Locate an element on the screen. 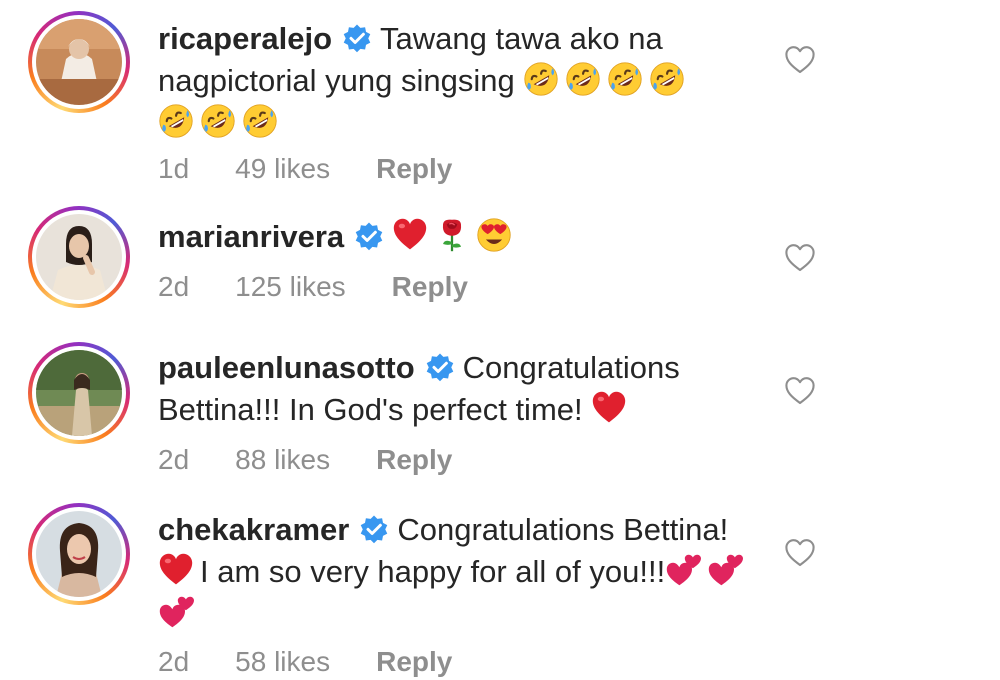 This screenshot has width=1000, height=680. comment-meta: 2d 88 likes Reply is located at coordinates (328, 460).